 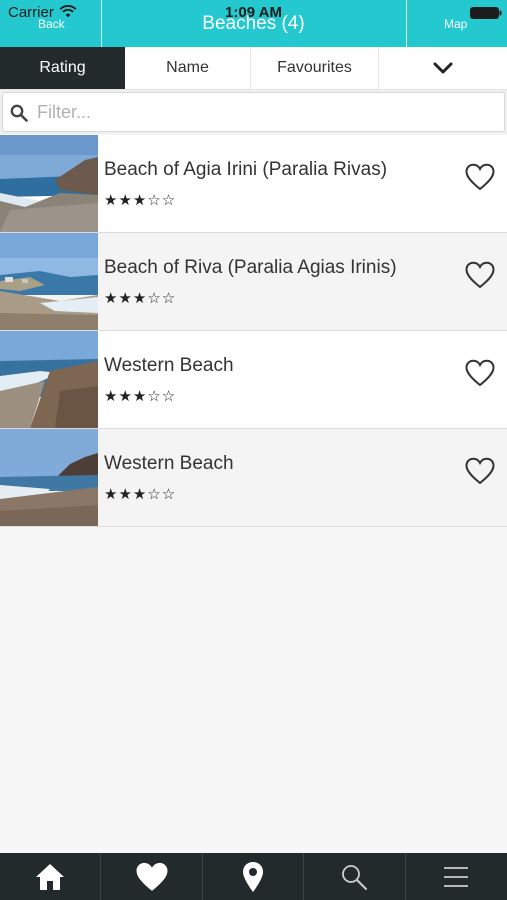 I want to click on map-pin-icon, so click(x=252, y=876).